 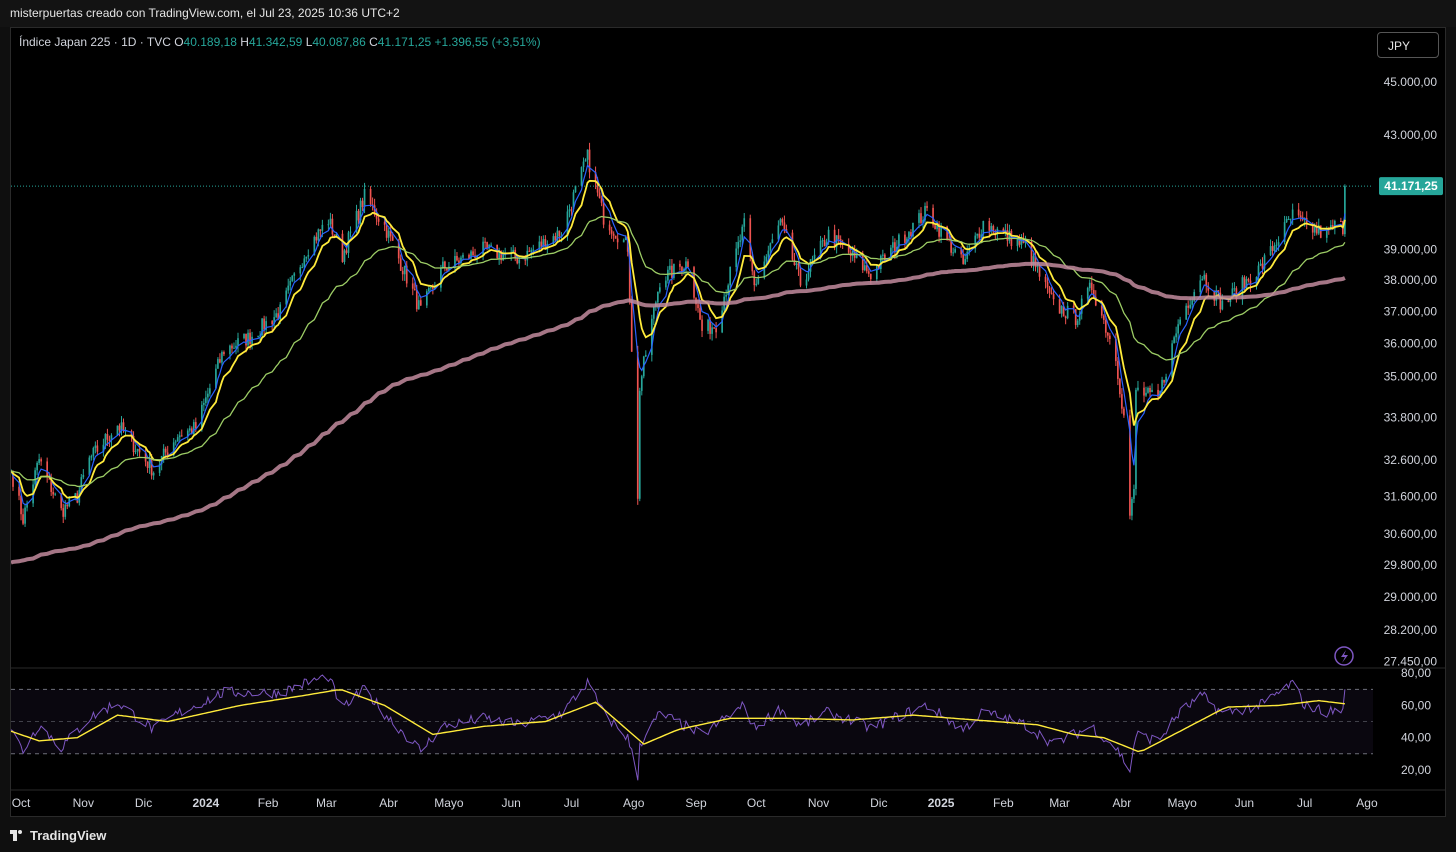 What do you see at coordinates (1411, 597) in the screenshot?
I see `price-tick-label: 29.000,00` at bounding box center [1411, 597].